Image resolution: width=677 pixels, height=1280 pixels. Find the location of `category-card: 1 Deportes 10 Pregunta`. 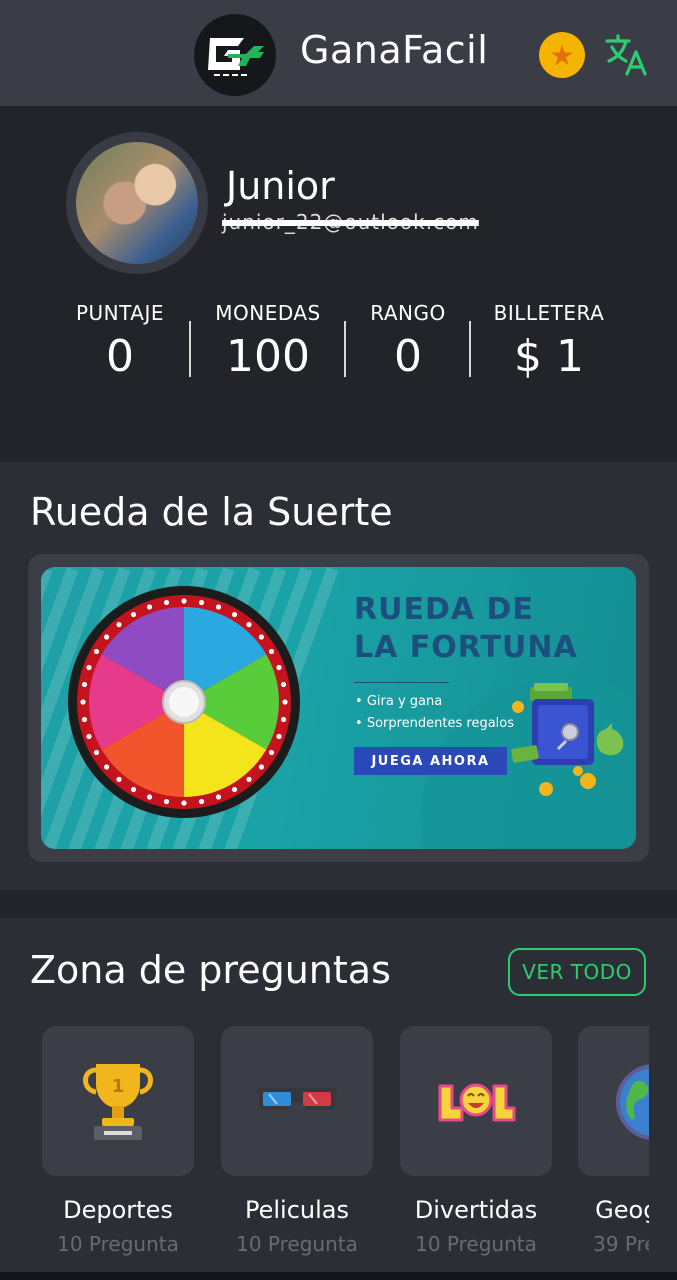

category-card: 1 Deportes 10 Pregunta is located at coordinates (118, 1141).